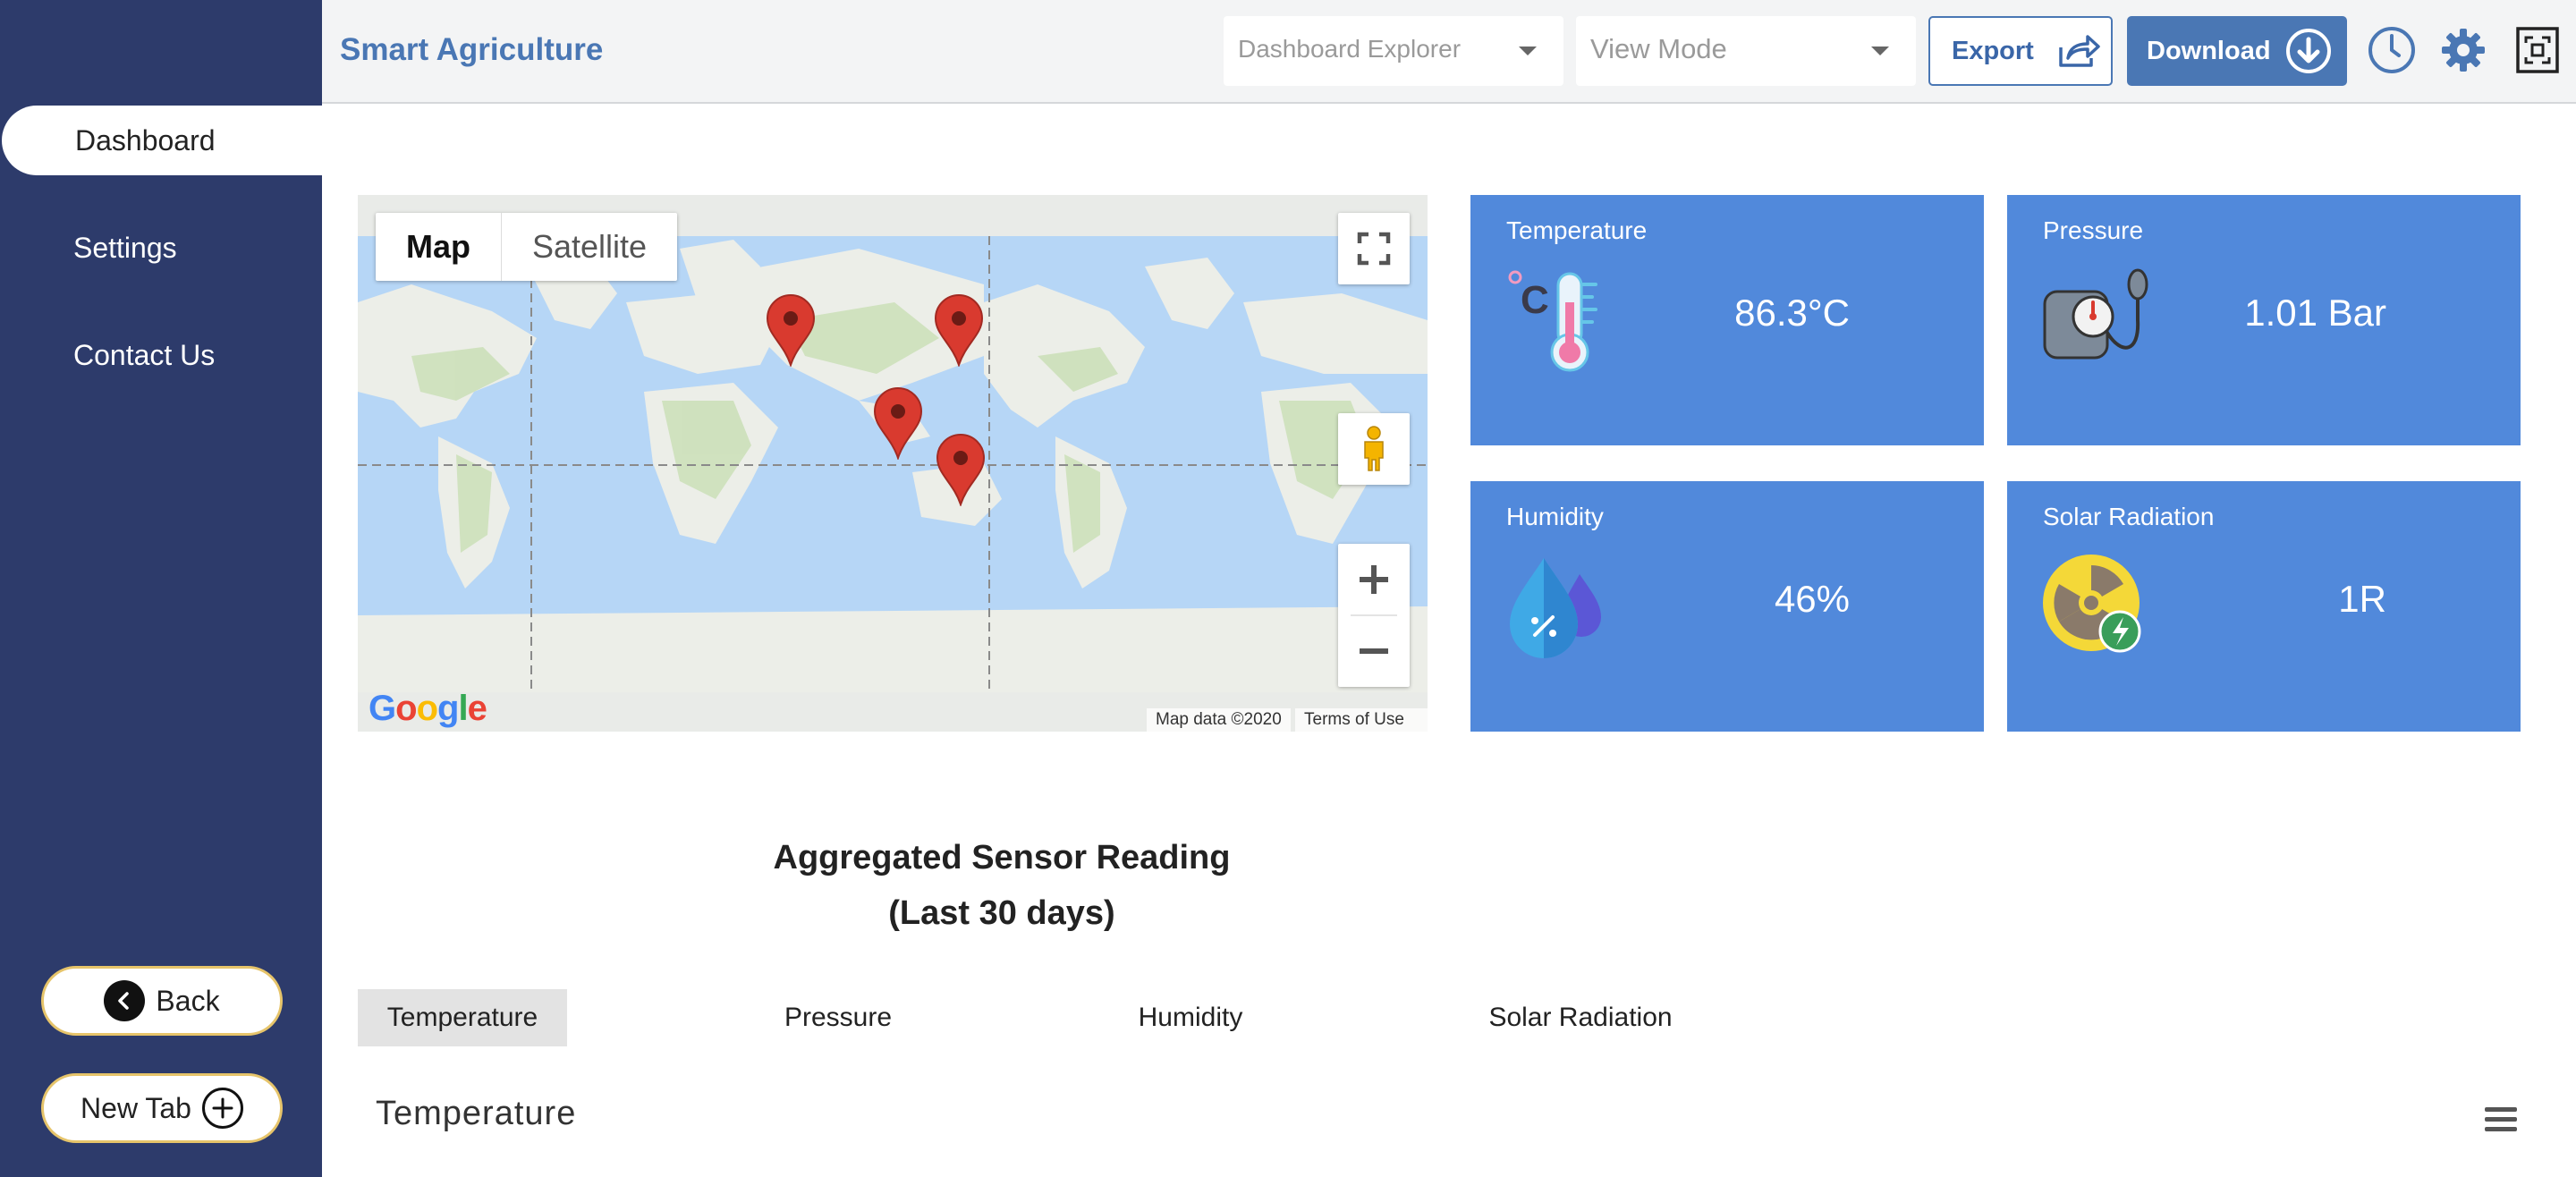 The image size is (2576, 1177). I want to click on screenshot-icon, so click(2537, 50).